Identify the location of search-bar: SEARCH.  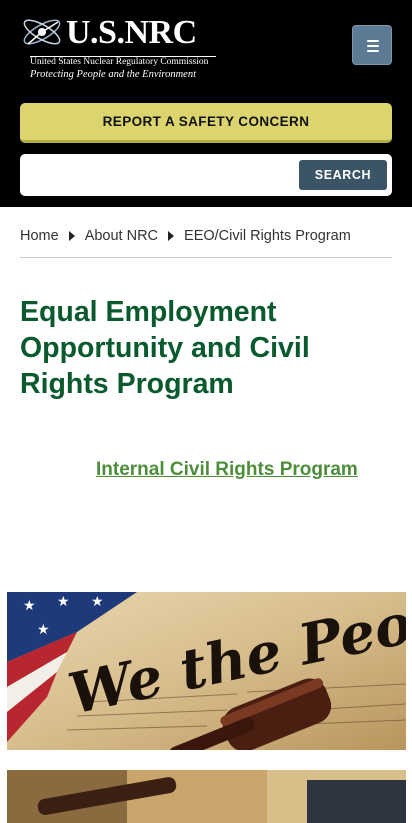
(206, 175).